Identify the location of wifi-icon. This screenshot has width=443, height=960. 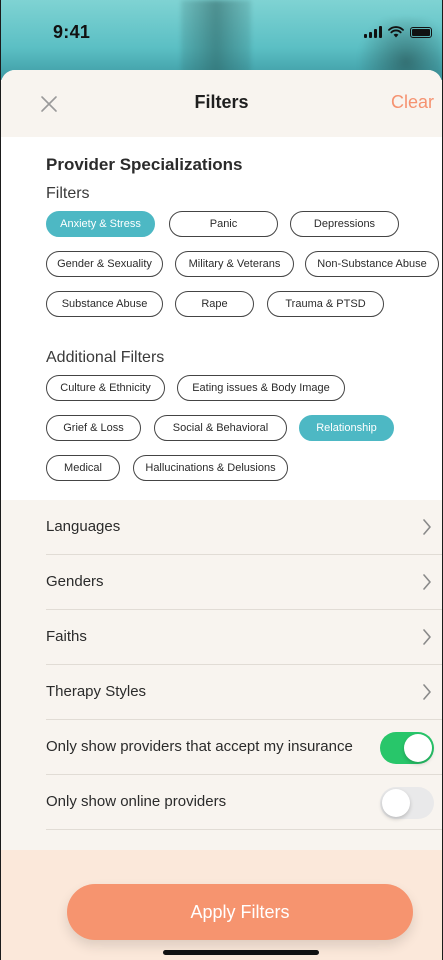
(396, 32).